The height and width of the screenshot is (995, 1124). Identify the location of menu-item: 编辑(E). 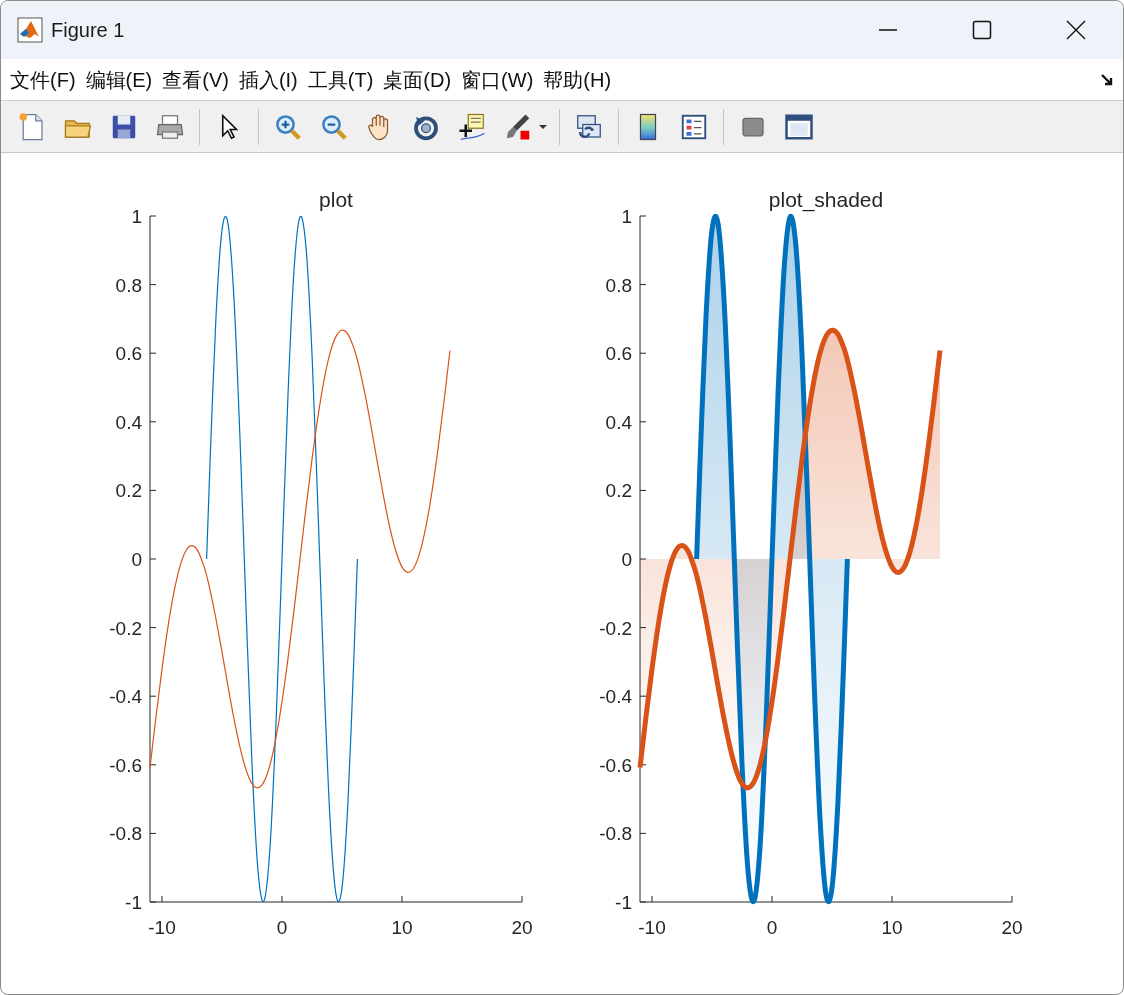
(119, 79).